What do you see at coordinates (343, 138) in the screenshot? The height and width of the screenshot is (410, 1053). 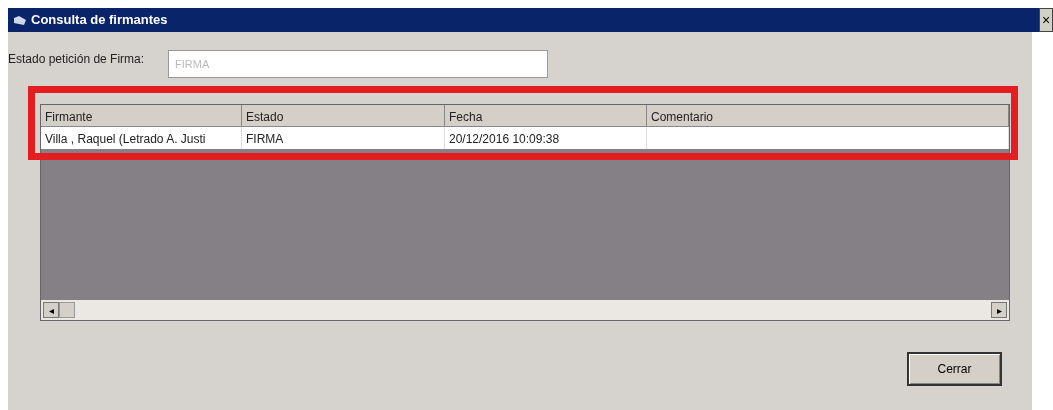 I see `table-cell: FIRMA` at bounding box center [343, 138].